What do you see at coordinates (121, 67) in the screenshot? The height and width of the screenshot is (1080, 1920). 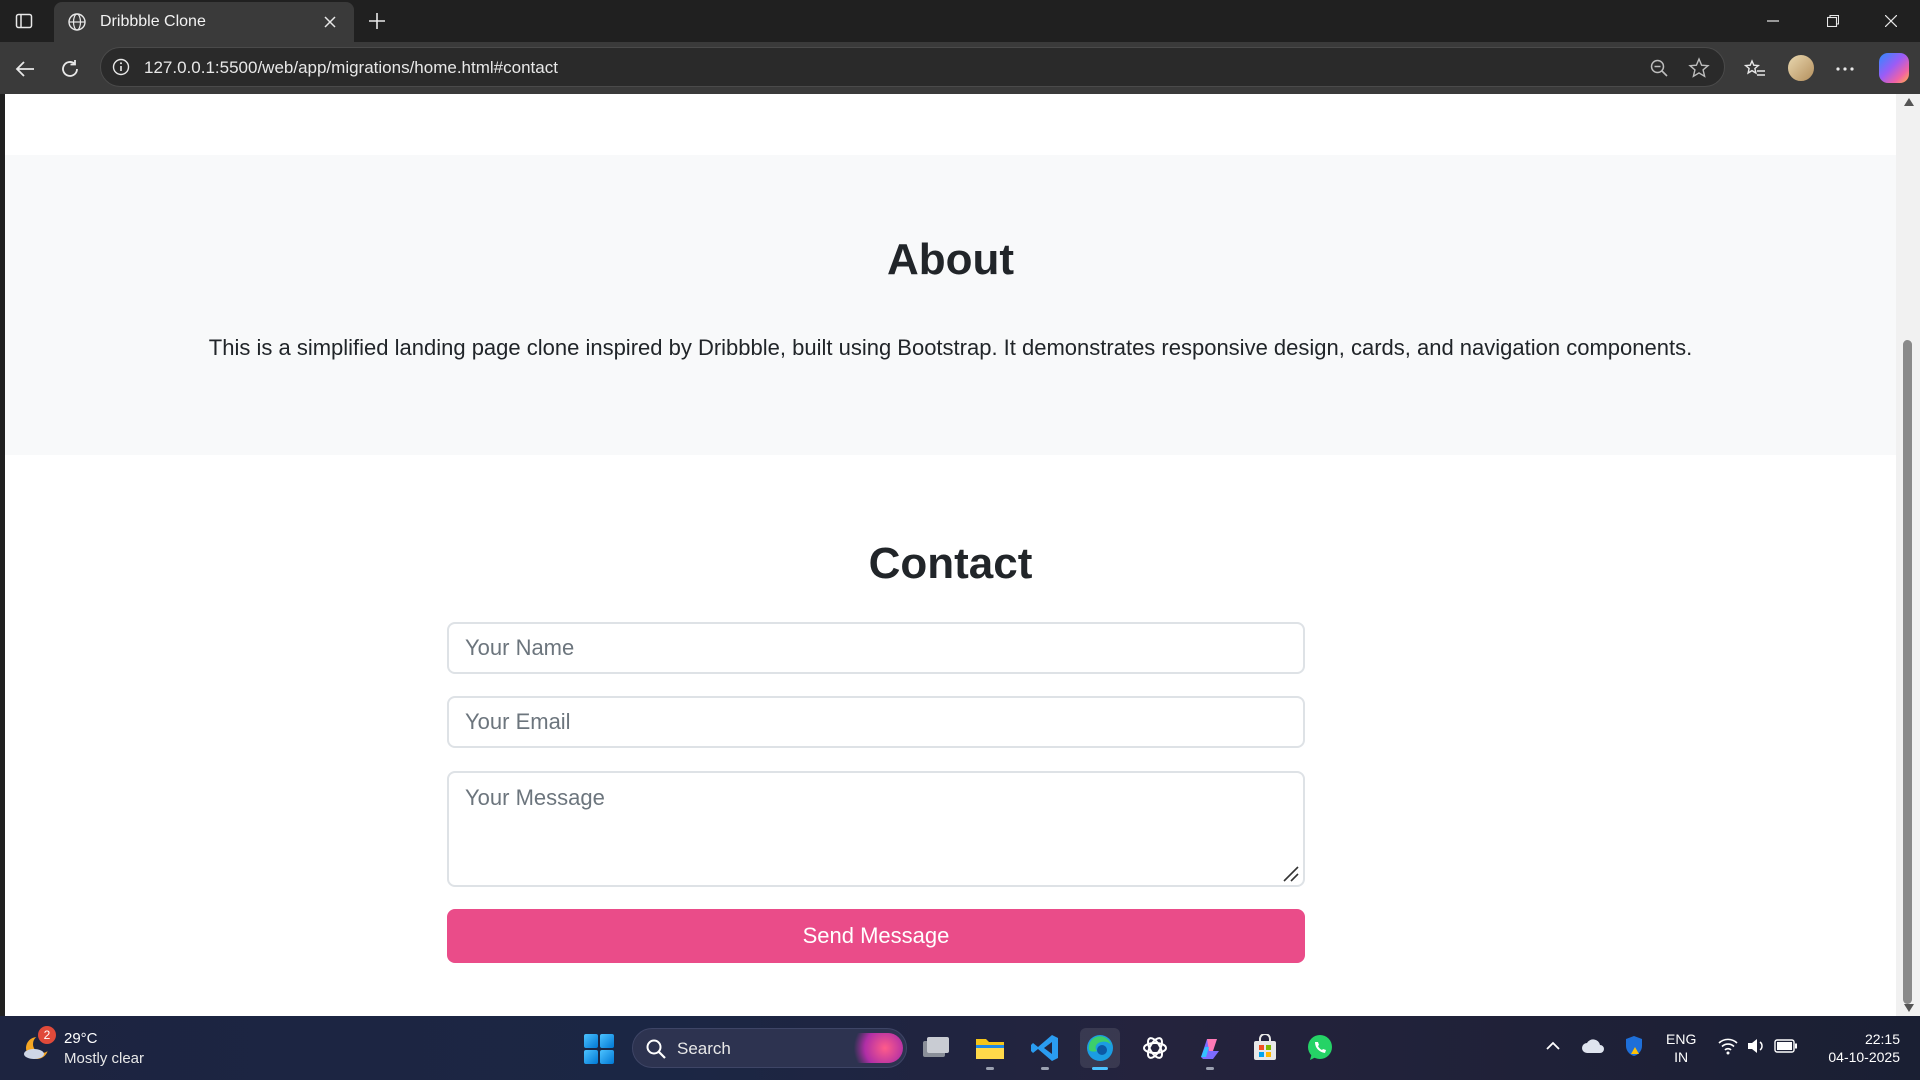 I see `site-info-icon` at bounding box center [121, 67].